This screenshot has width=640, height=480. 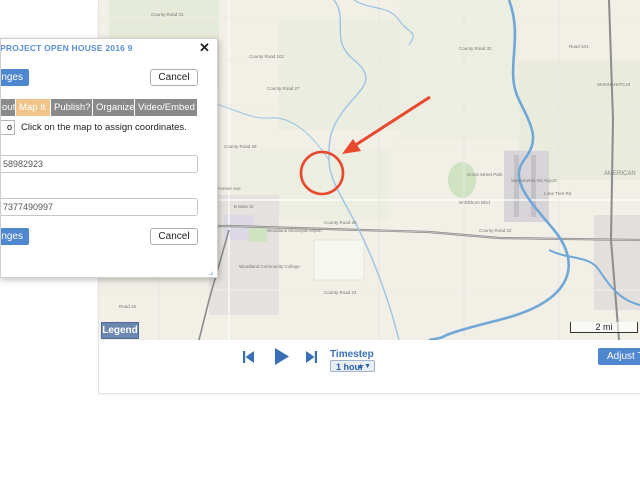 What do you see at coordinates (364, 366) in the screenshot?
I see `select-arrows-icon: ▲▼` at bounding box center [364, 366].